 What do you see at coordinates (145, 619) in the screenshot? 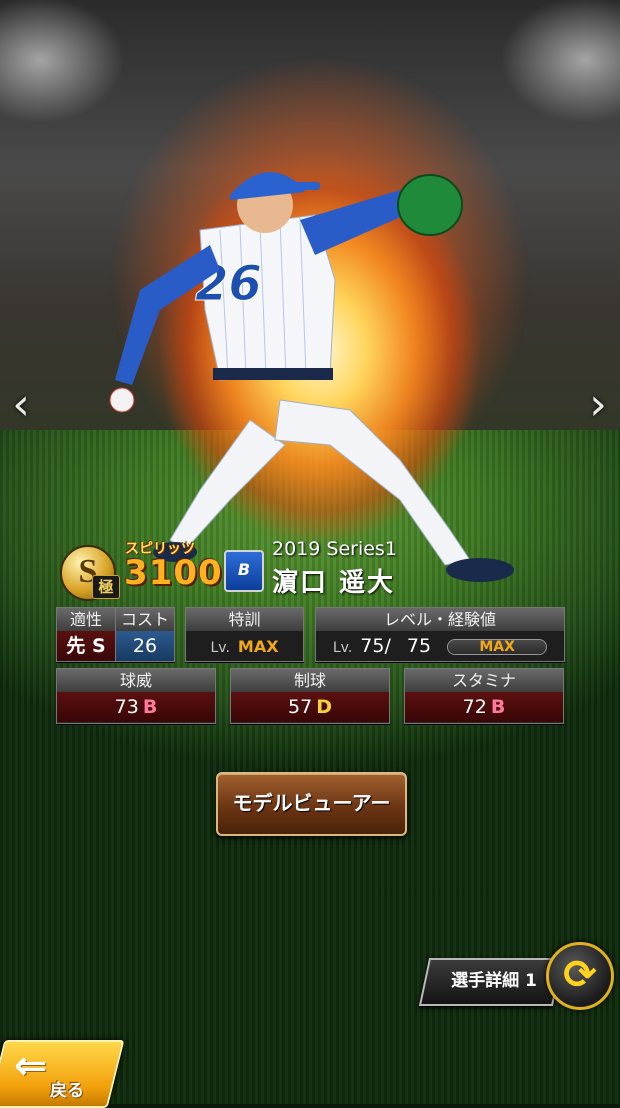
I see `cost-label: コスト` at bounding box center [145, 619].